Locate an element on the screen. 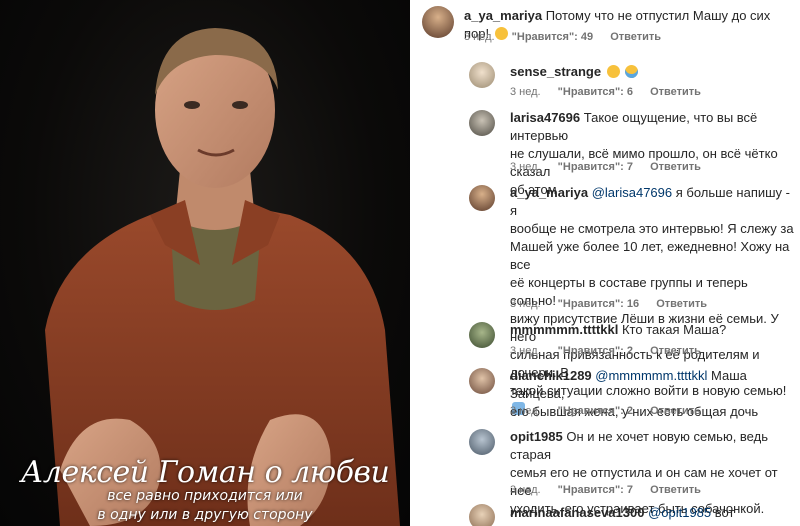  comment-likes: "Нравится": 16 is located at coordinates (598, 304).